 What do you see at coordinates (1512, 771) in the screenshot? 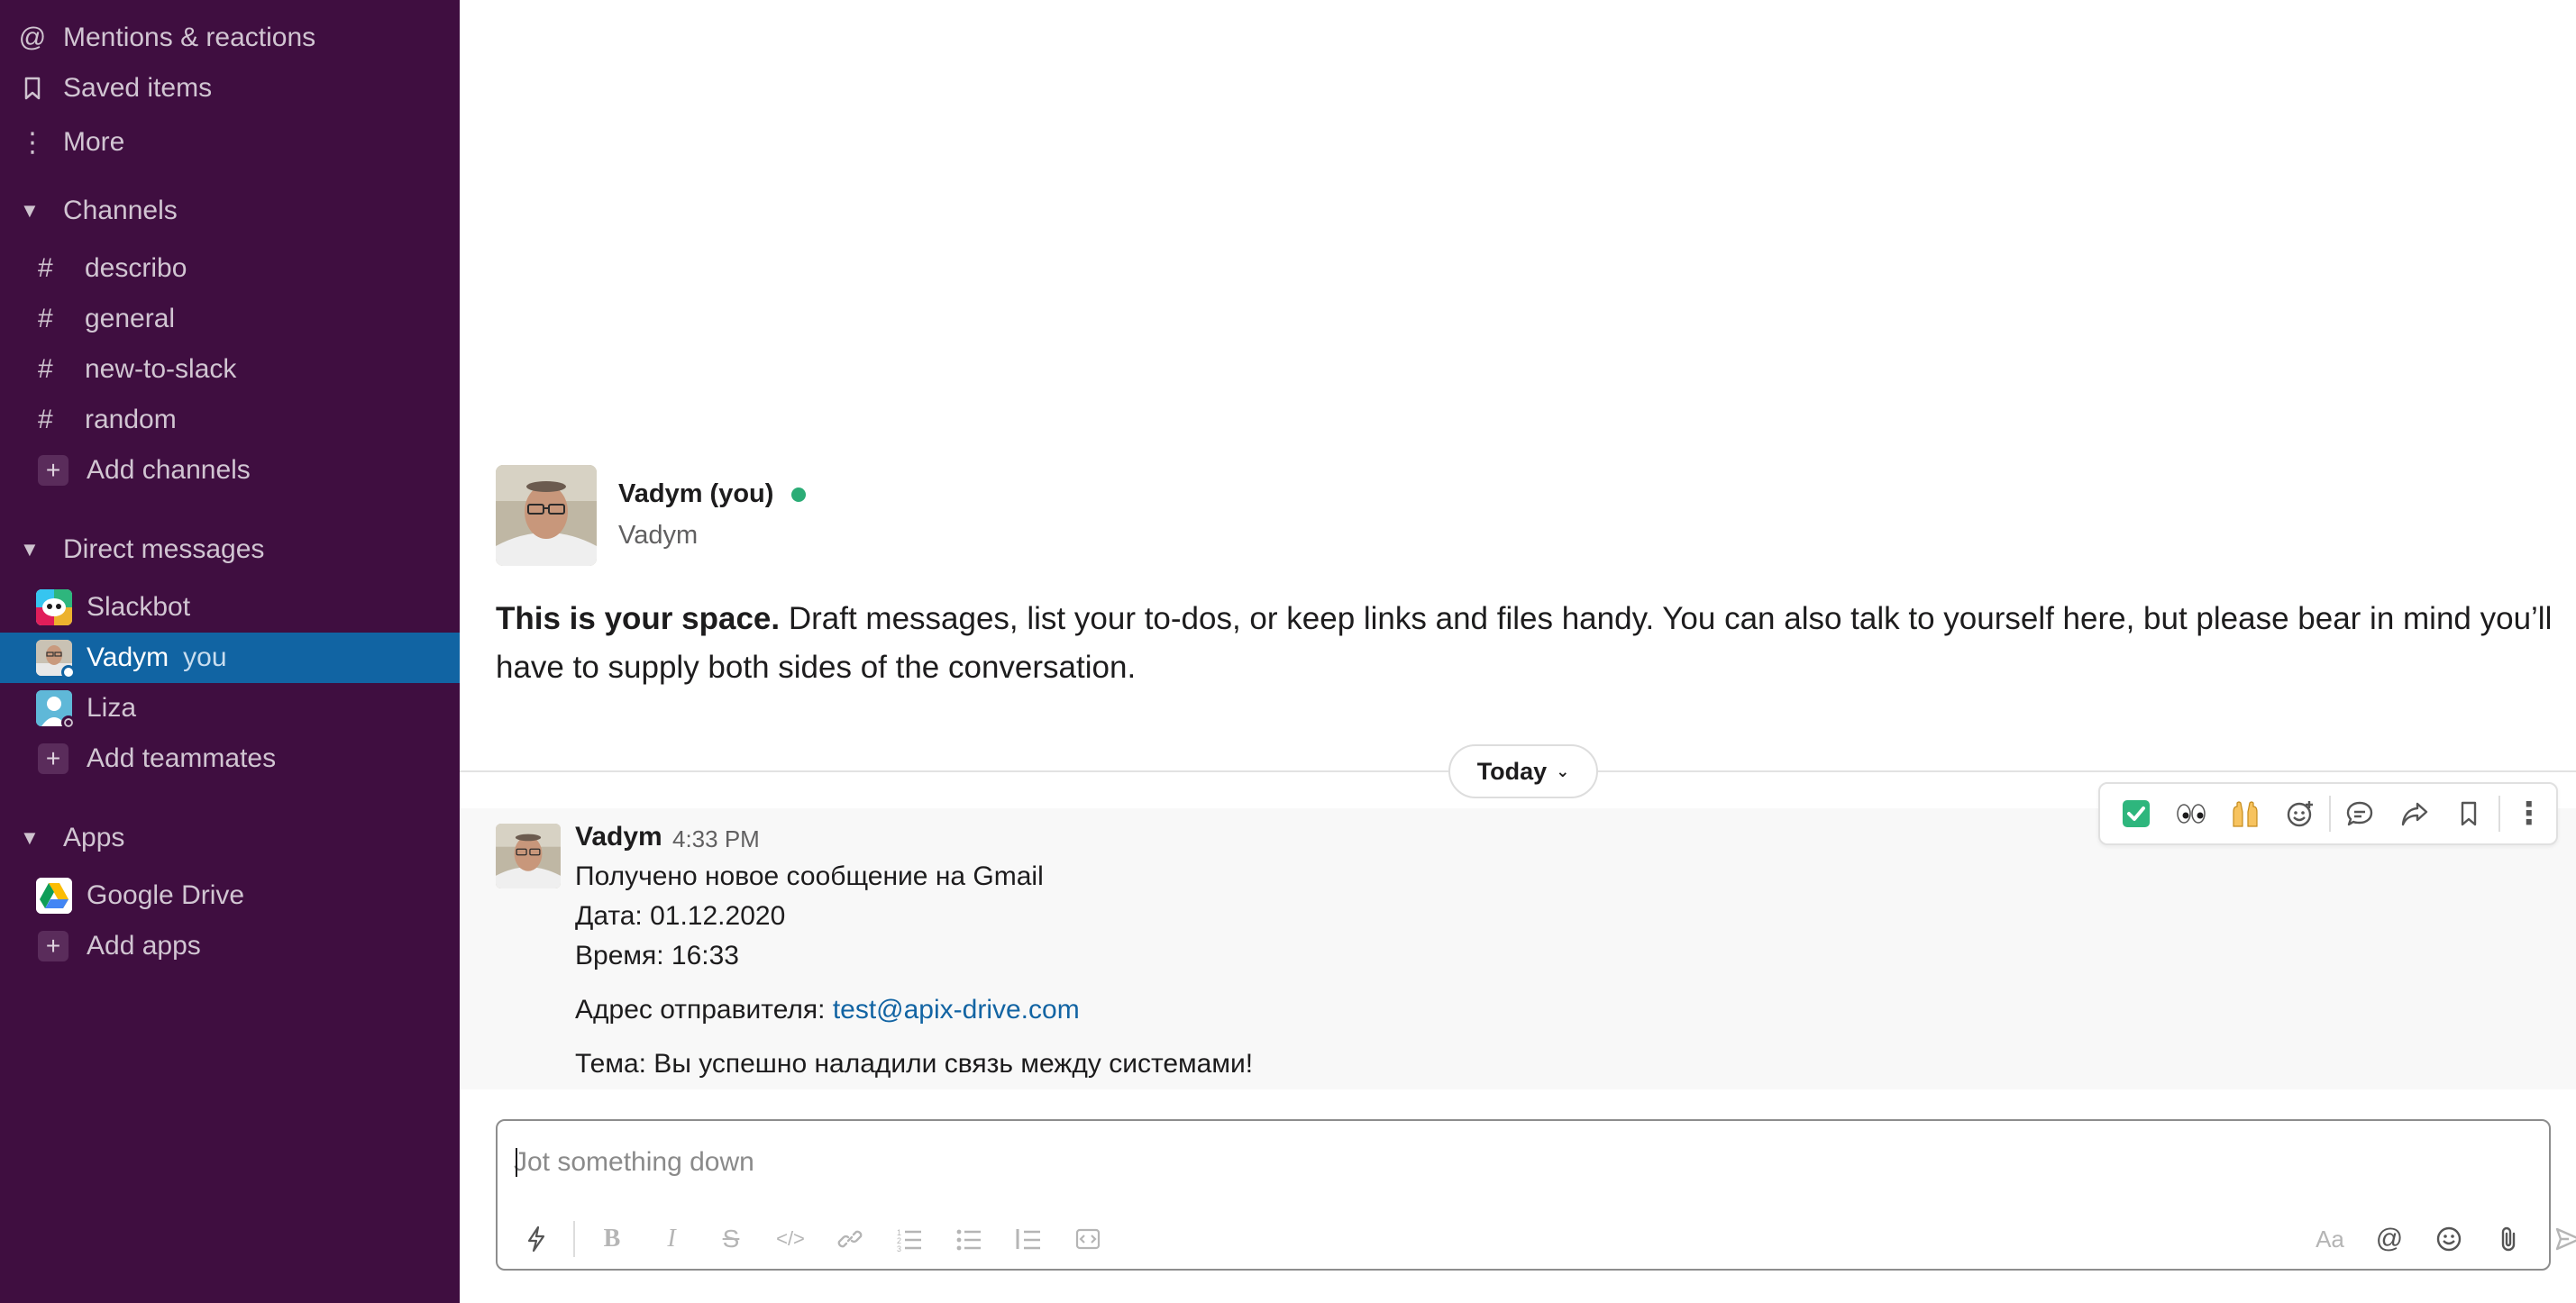
I see `date-label: Today` at bounding box center [1512, 771].